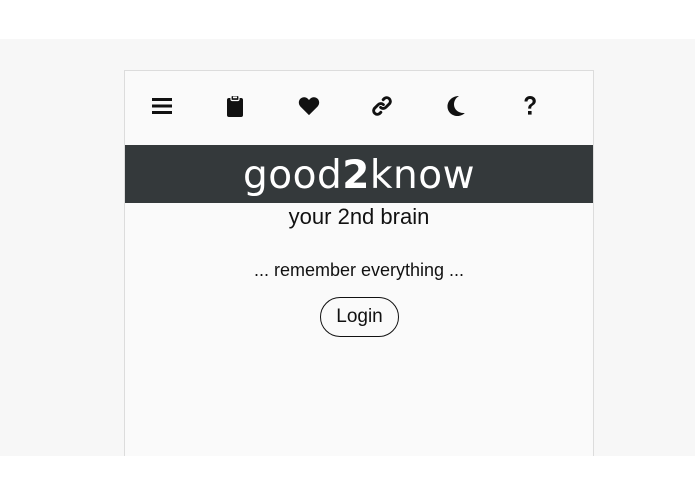 This screenshot has width=695, height=494. What do you see at coordinates (293, 175) in the screenshot?
I see `brand-logo-part1: good` at bounding box center [293, 175].